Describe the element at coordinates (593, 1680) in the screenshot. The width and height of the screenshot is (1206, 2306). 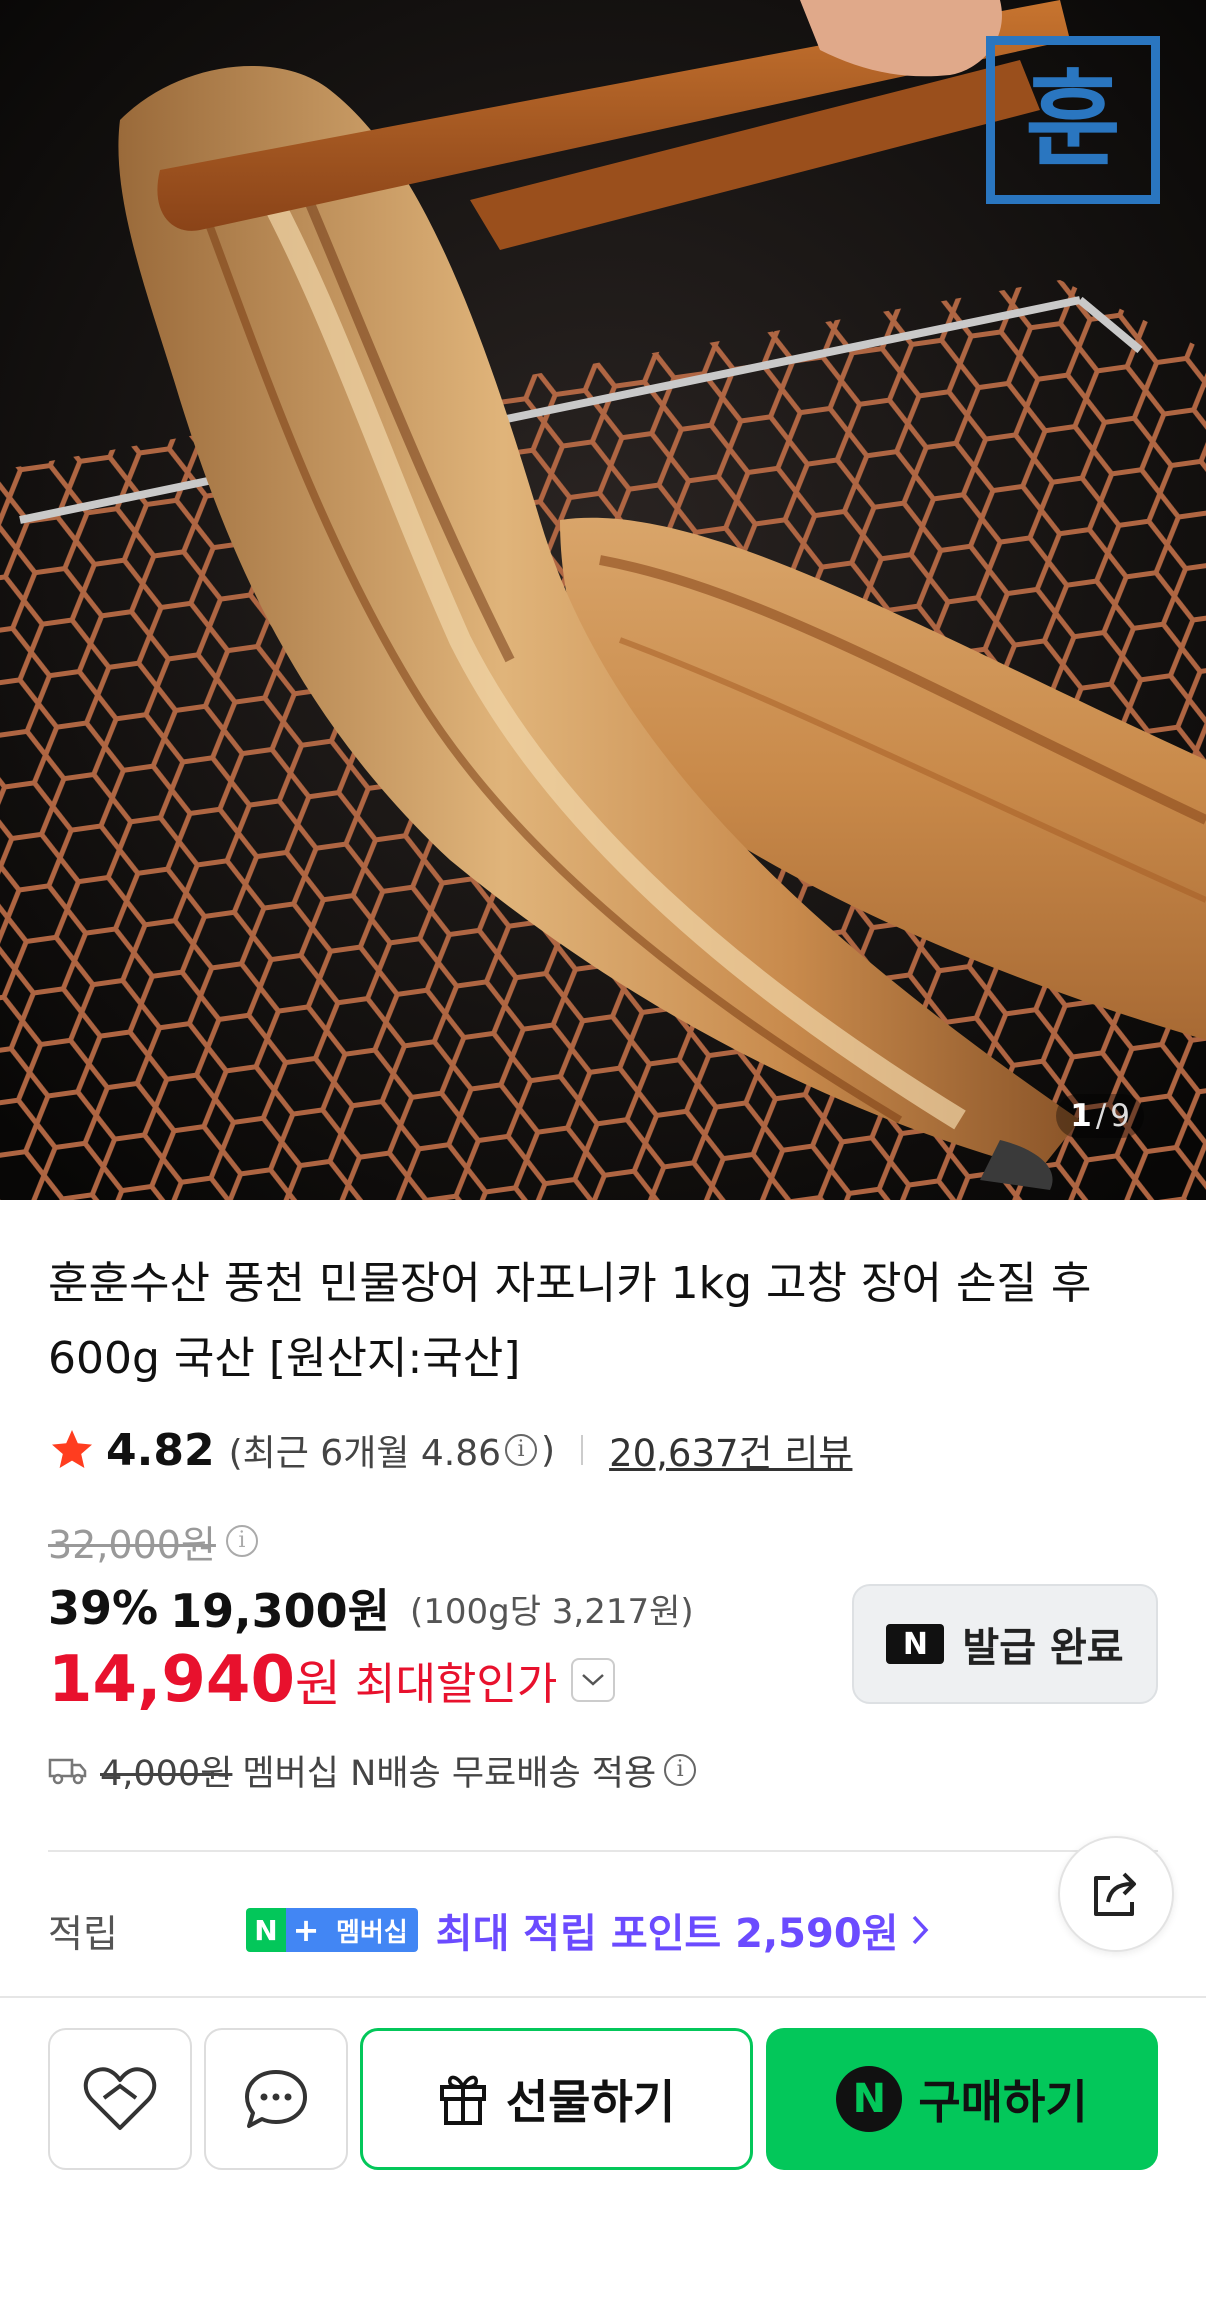
I see `chevron-down-icon` at that location.